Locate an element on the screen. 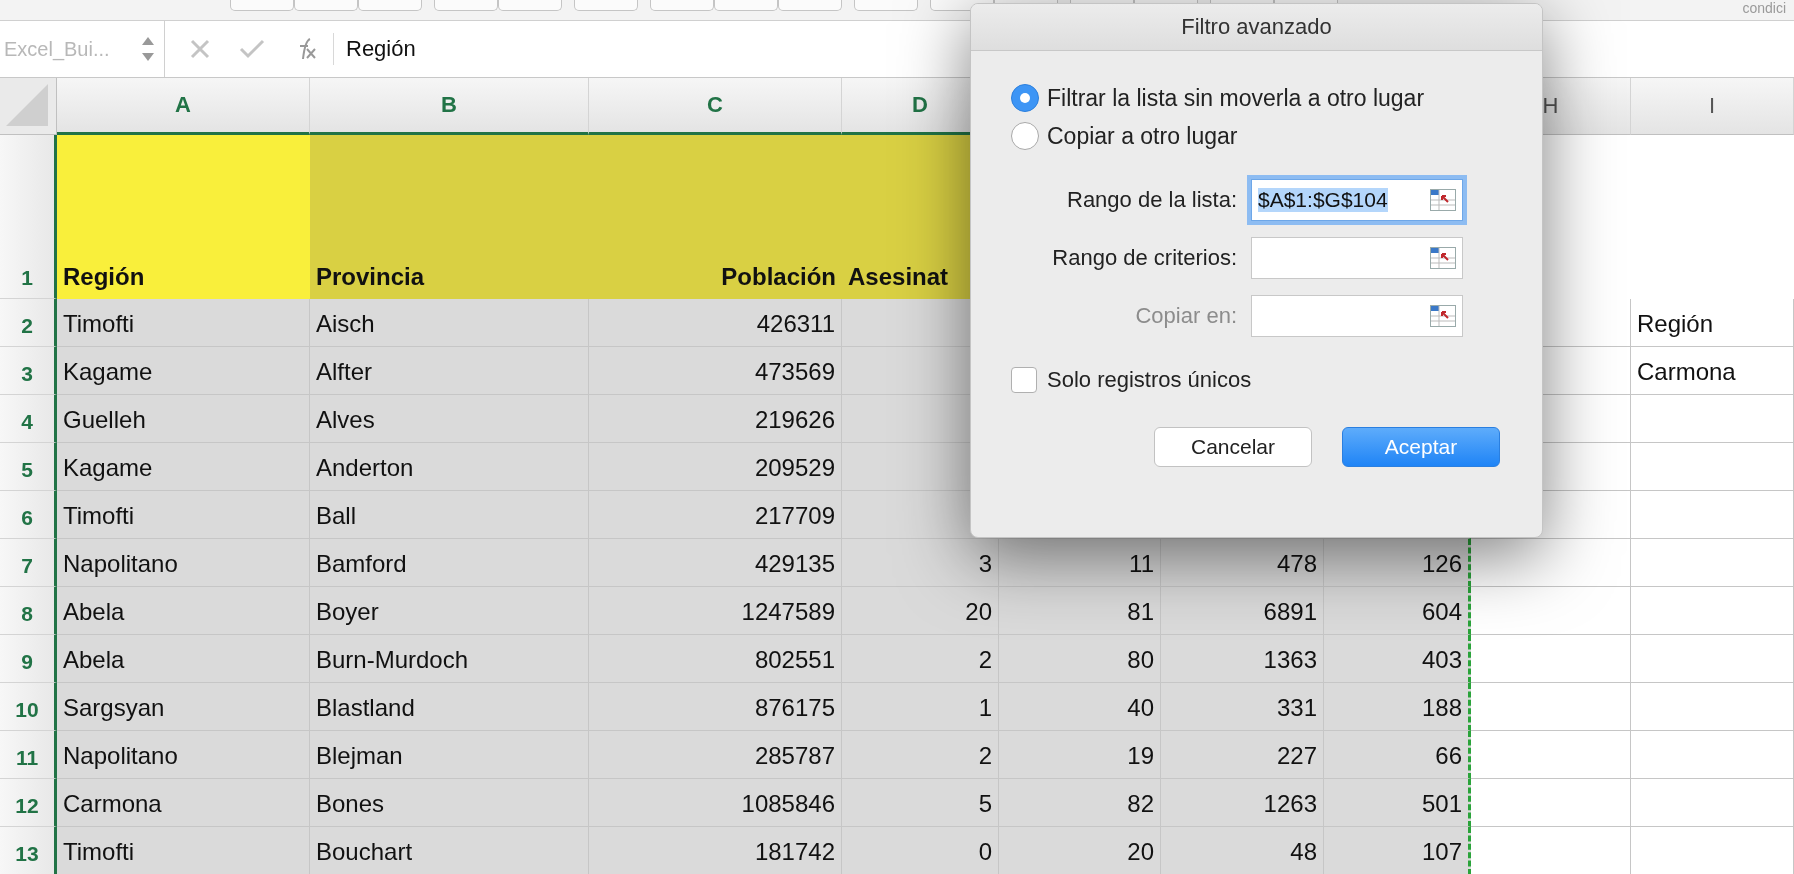 The height and width of the screenshot is (874, 1794). table-cell: 217709 is located at coordinates (715, 515).